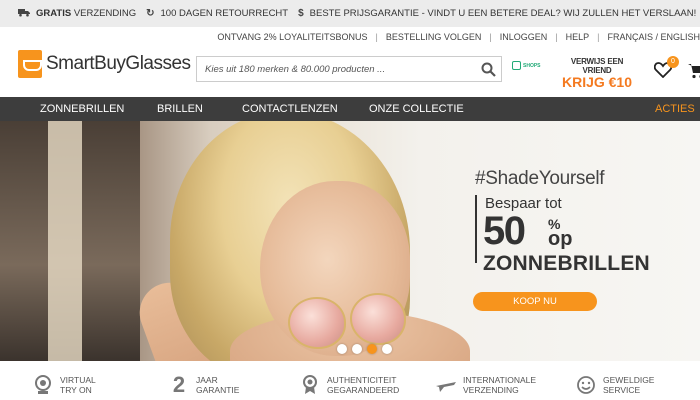  What do you see at coordinates (532, 65) in the screenshot?
I see `badge-text: SHOPS` at bounding box center [532, 65].